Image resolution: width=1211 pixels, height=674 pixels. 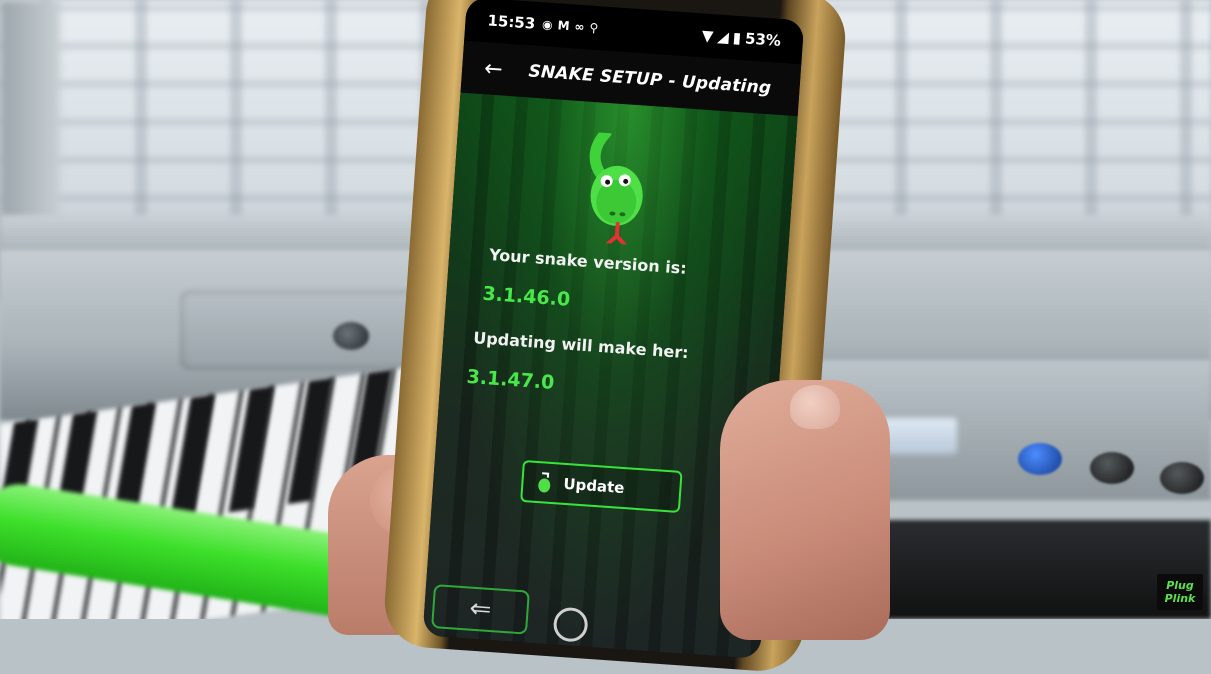 What do you see at coordinates (564, 26) in the screenshot?
I see `gmail-icon: M` at bounding box center [564, 26].